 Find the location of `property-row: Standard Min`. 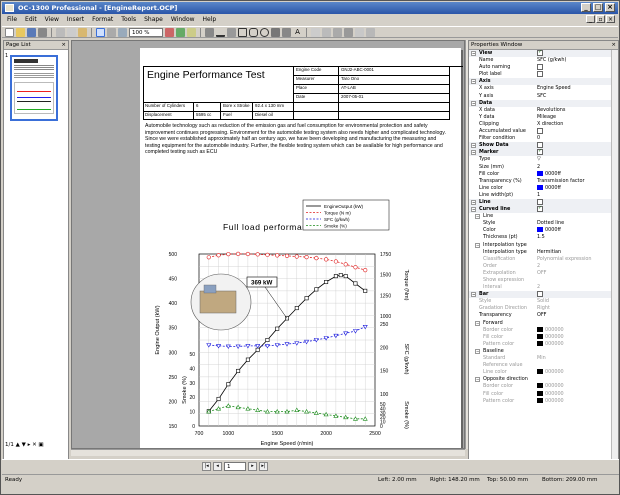

property-row: Standard Min is located at coordinates (543, 358).